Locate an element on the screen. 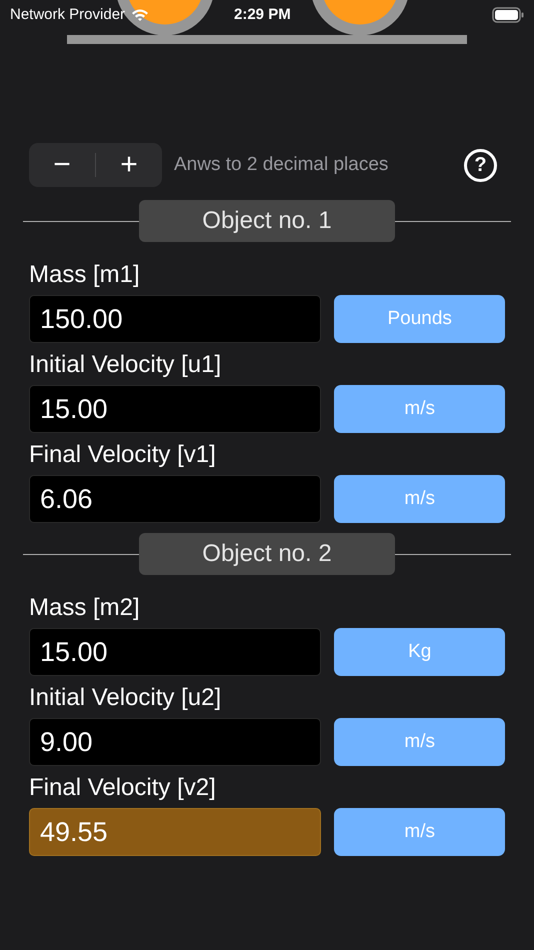  field-label: Final Velocity [v1] is located at coordinates (122, 455).